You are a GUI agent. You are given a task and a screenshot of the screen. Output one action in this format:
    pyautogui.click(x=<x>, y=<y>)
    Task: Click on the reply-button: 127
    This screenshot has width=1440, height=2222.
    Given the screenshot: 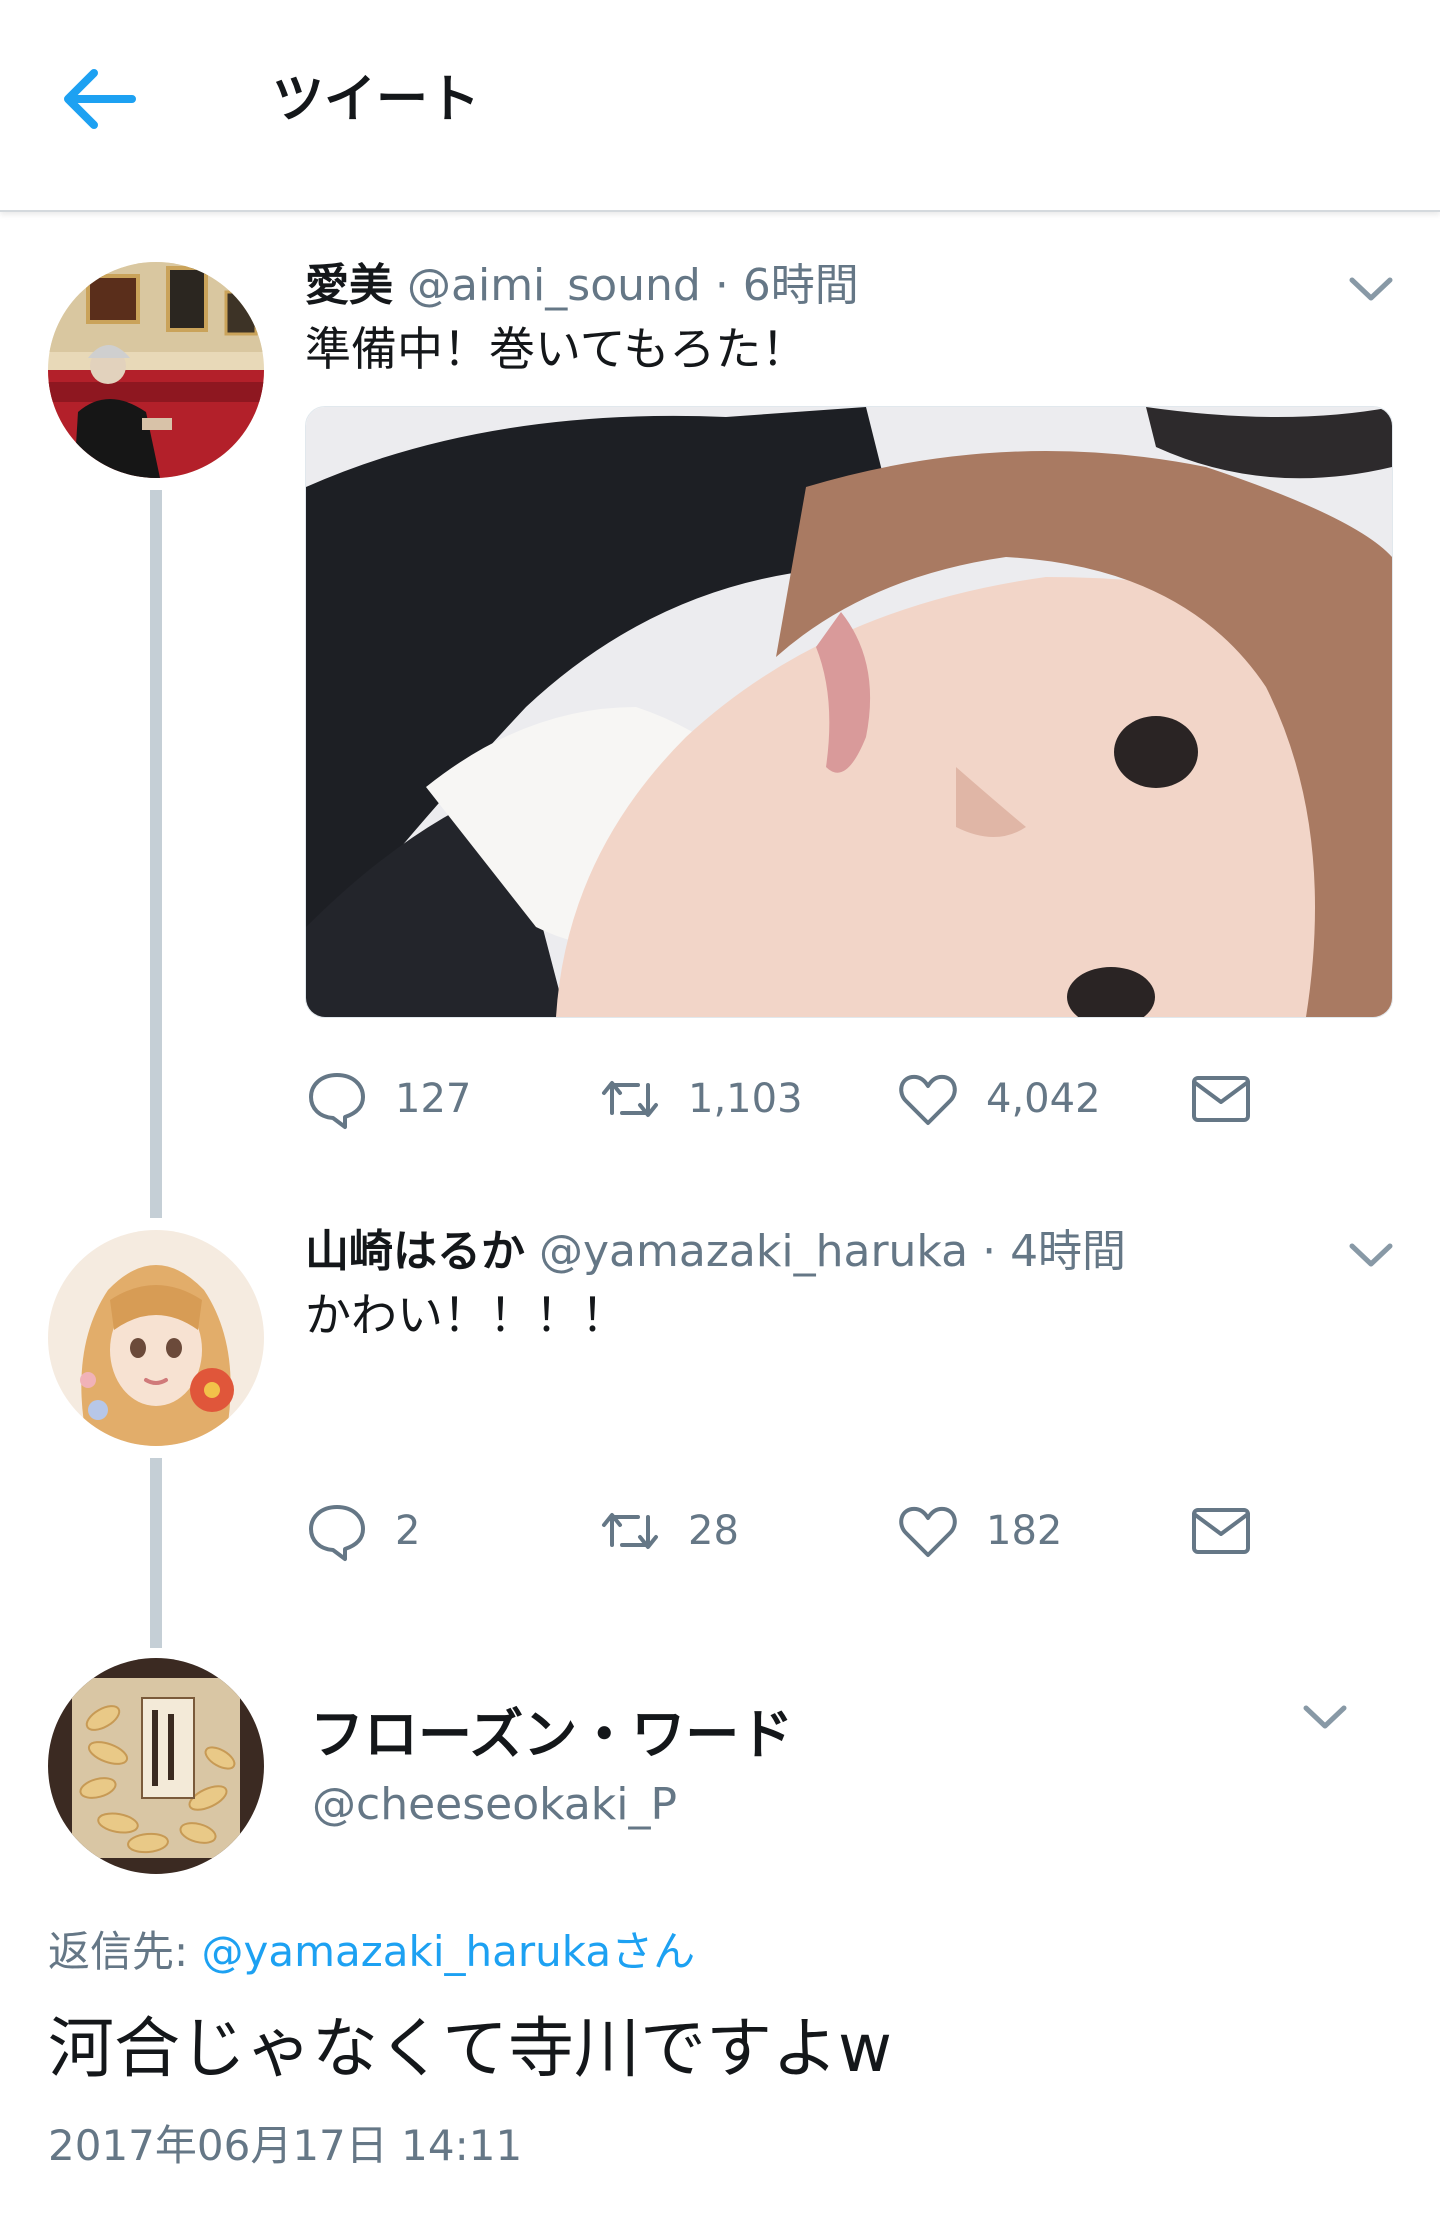 What is the action you would take?
    pyautogui.click(x=388, y=1099)
    